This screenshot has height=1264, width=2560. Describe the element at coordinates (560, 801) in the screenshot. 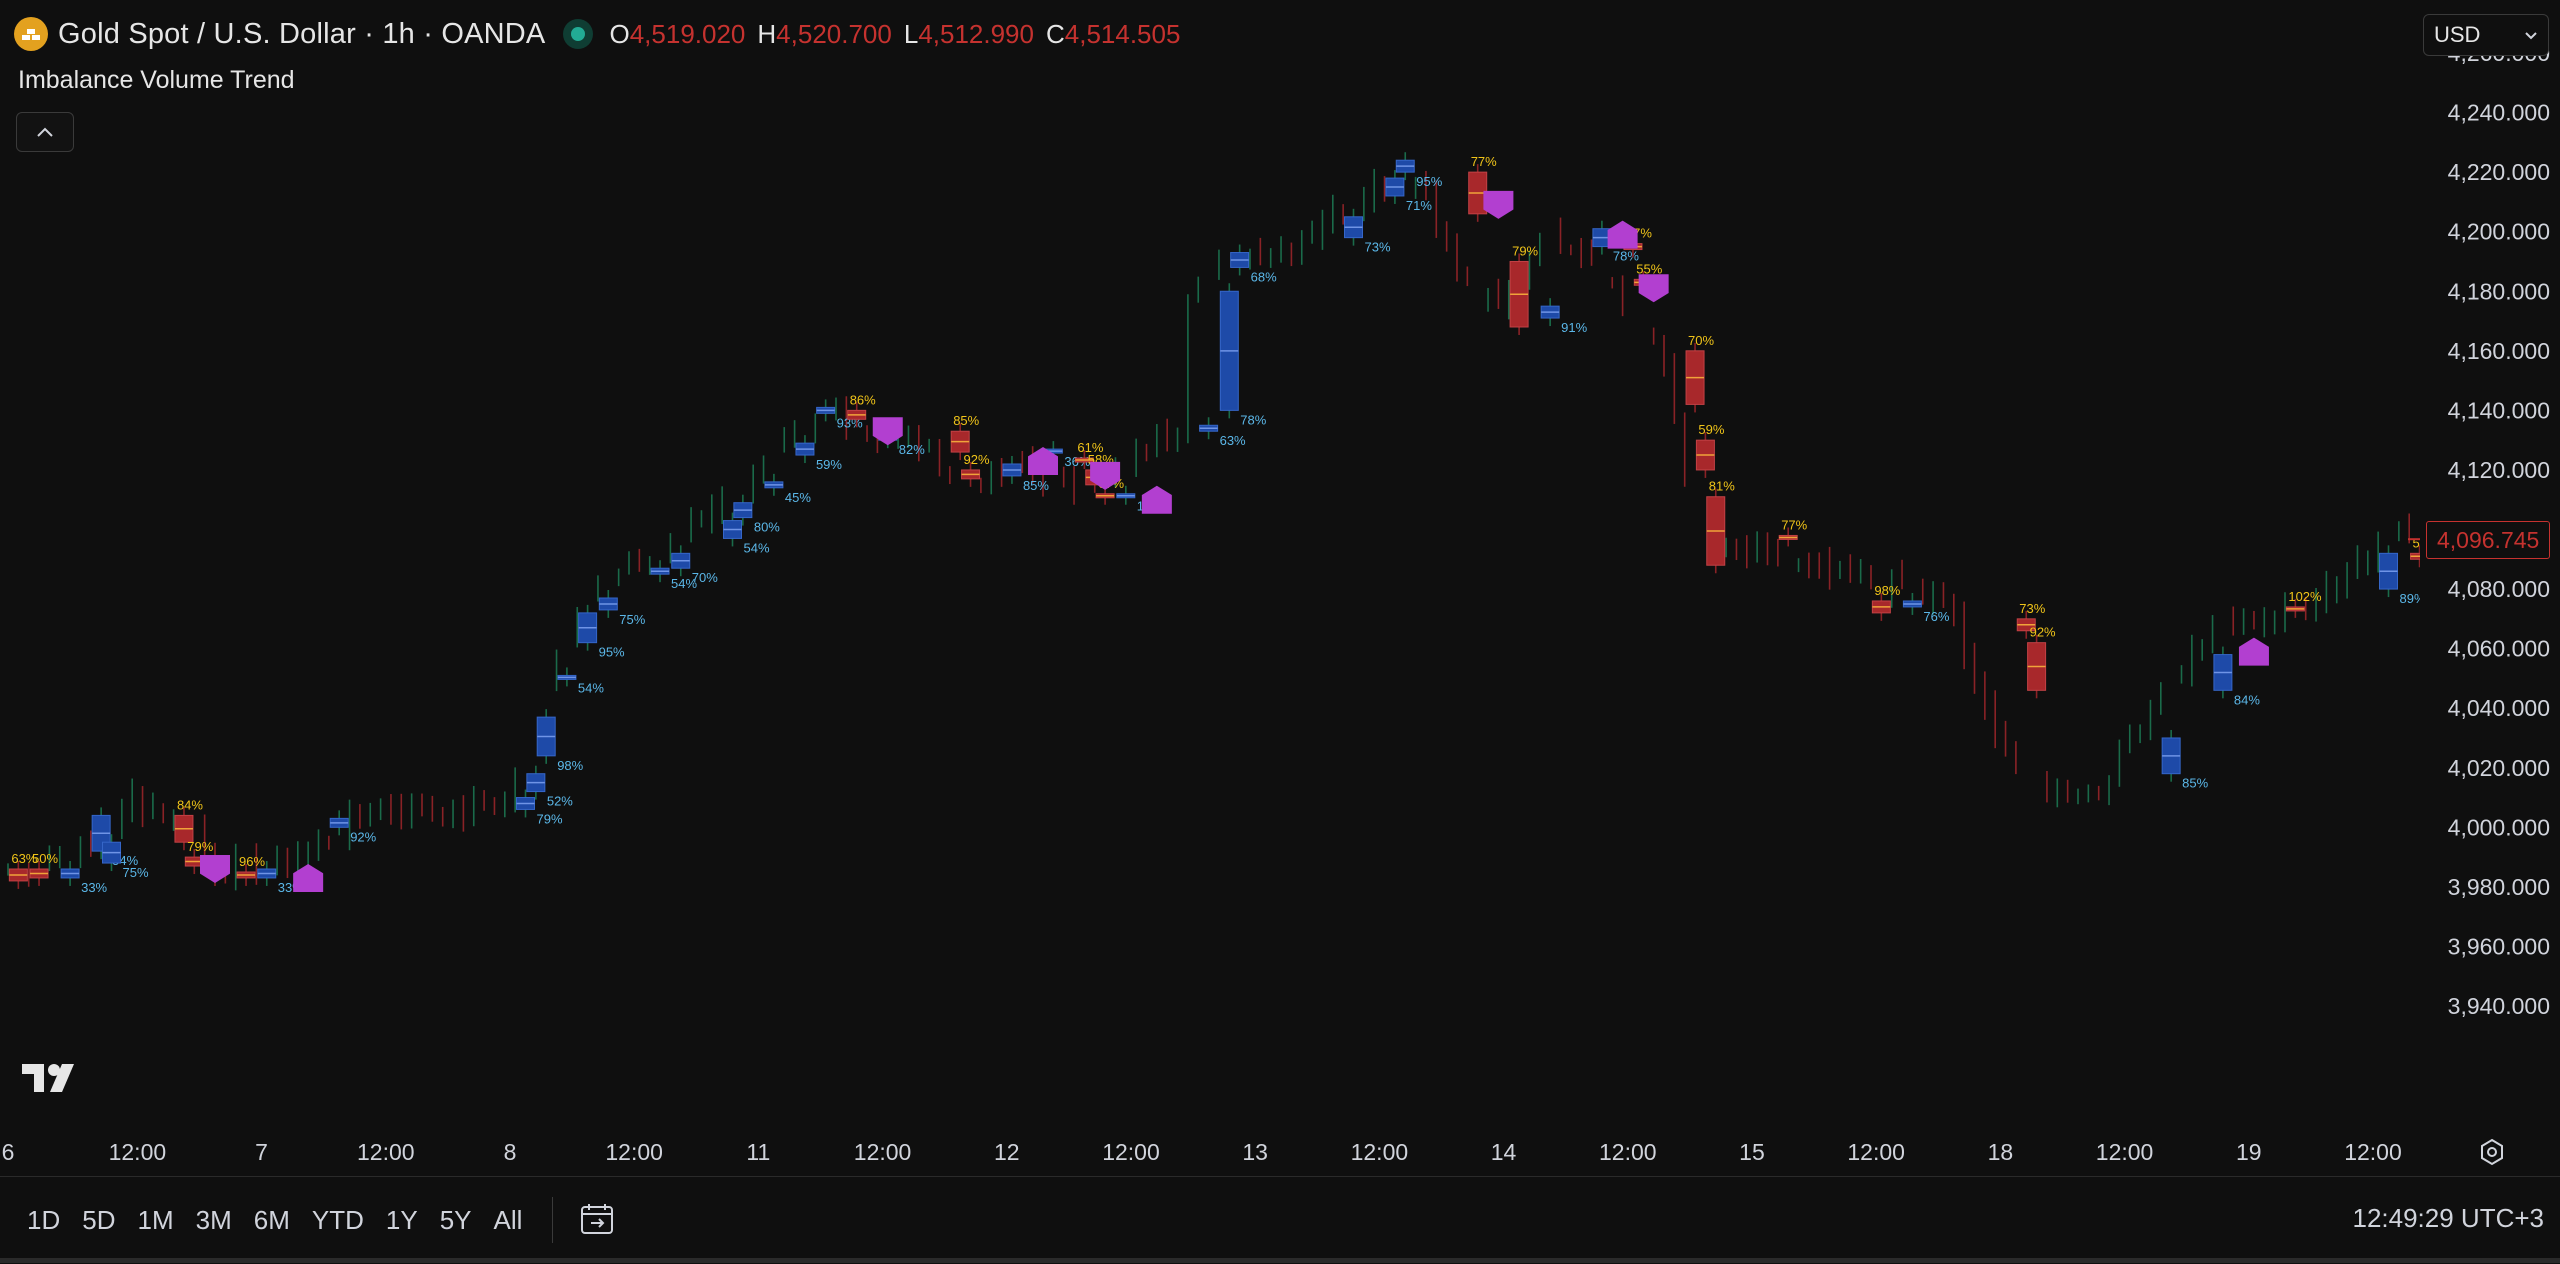

I see `imbalance-percent-label: 52%` at that location.